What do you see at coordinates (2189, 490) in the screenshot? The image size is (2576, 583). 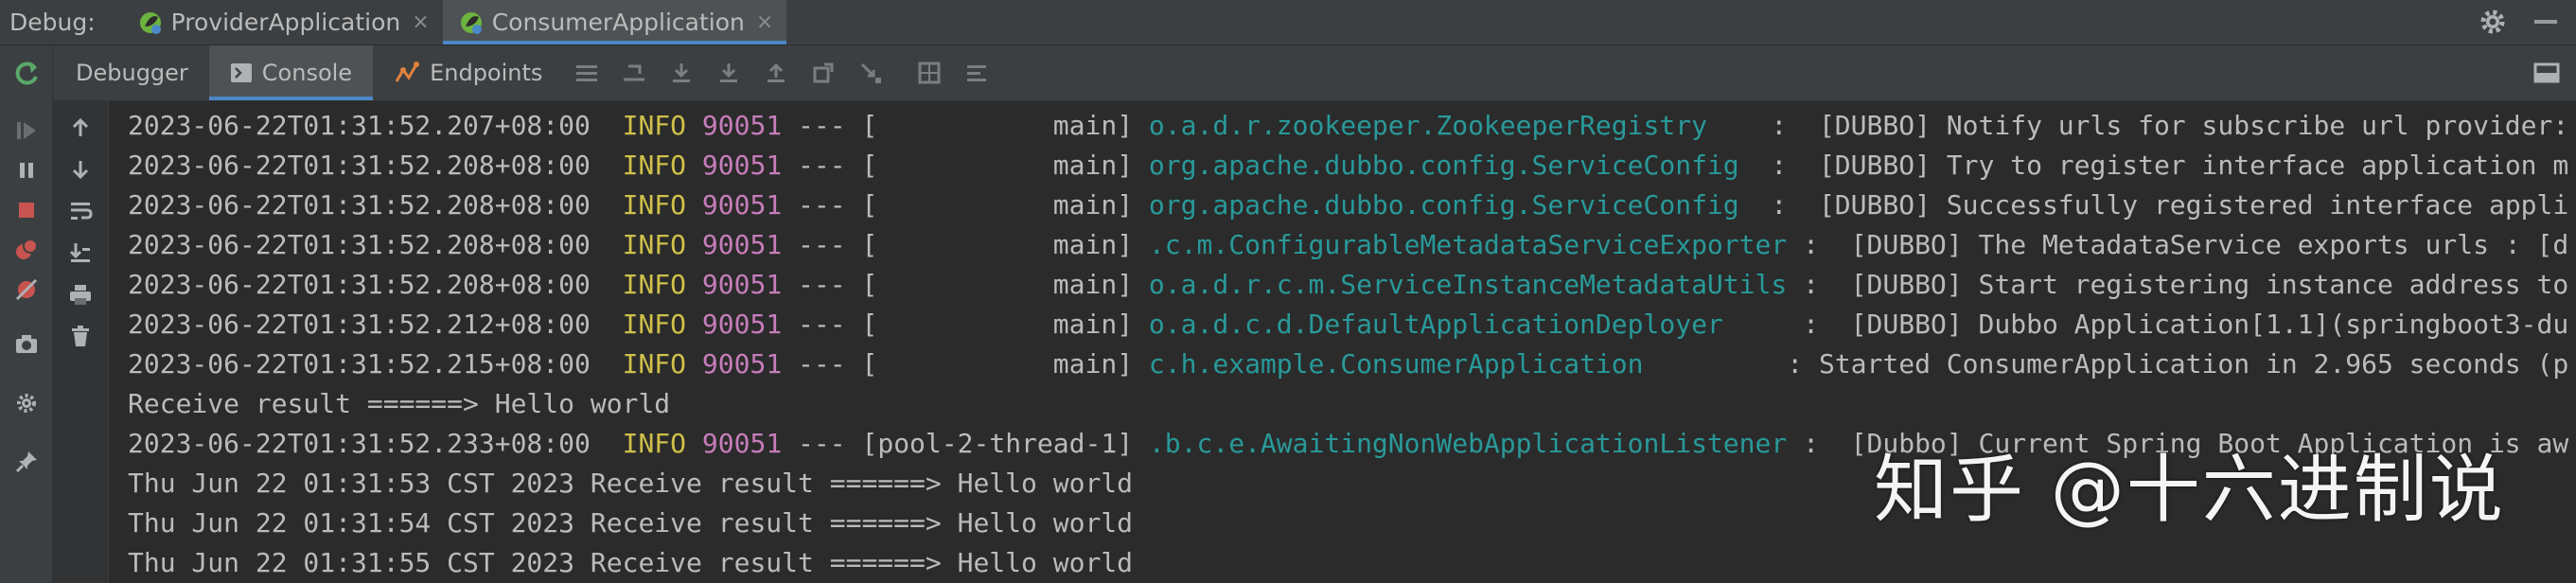 I see `watermark: 知乎 @十六进制说` at bounding box center [2189, 490].